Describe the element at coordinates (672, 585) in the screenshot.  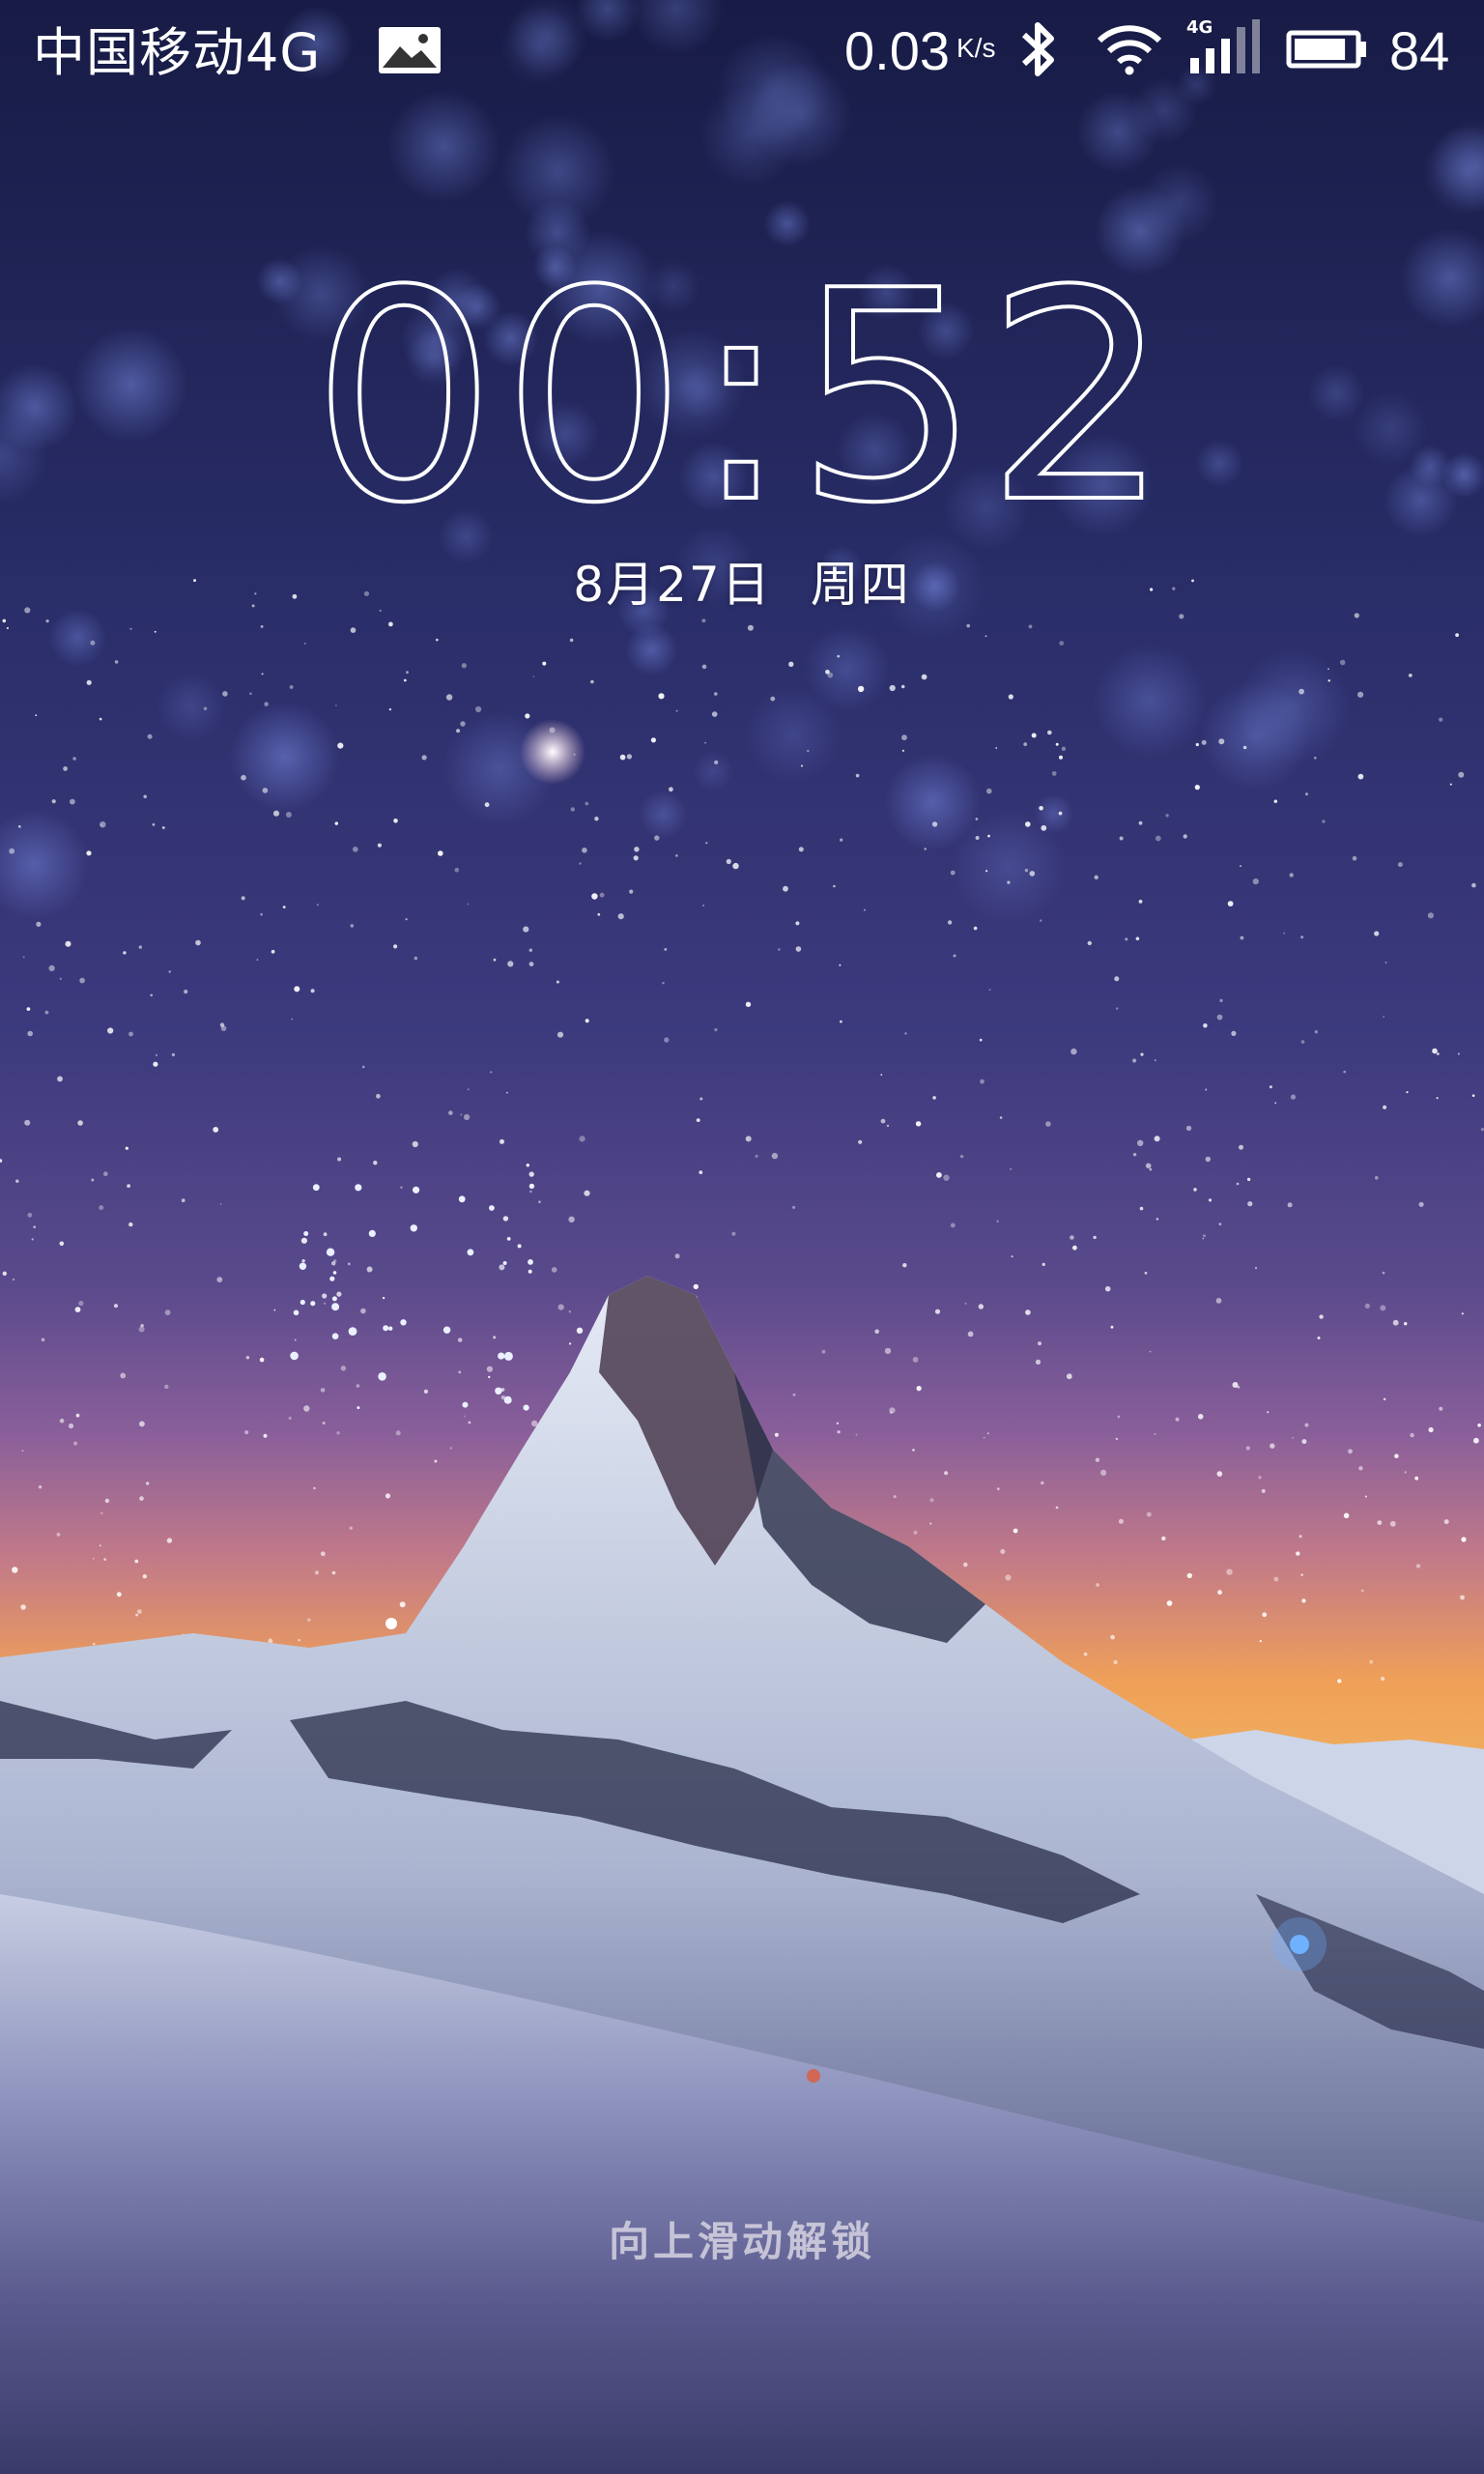
I see `date-label: 8月27日` at that location.